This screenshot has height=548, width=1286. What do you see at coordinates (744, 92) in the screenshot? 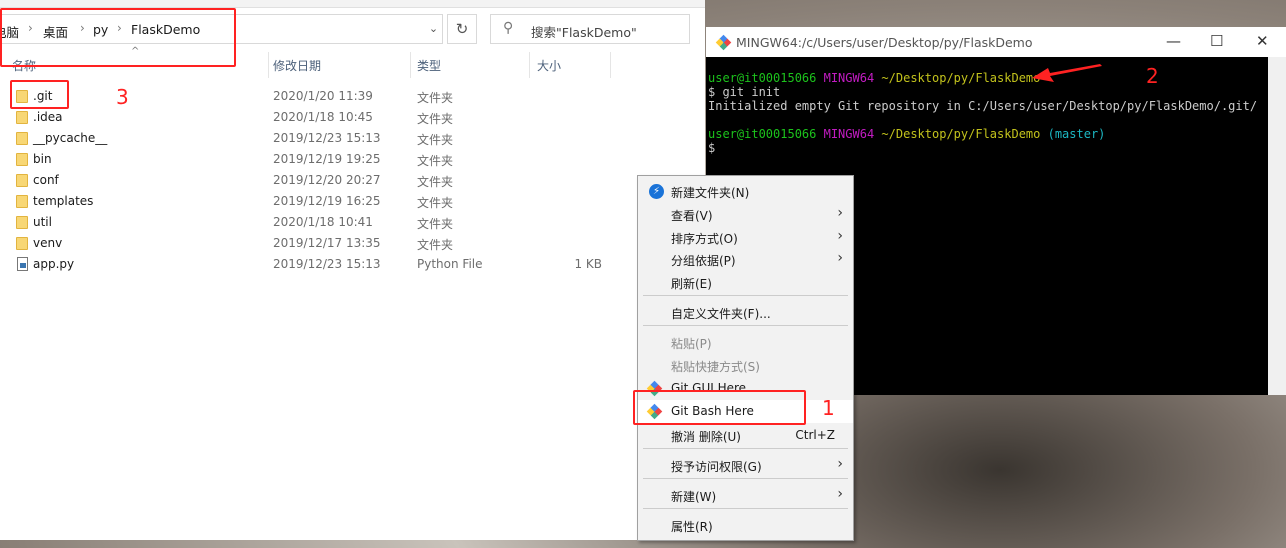
I see `command-line: $ git init` at bounding box center [744, 92].